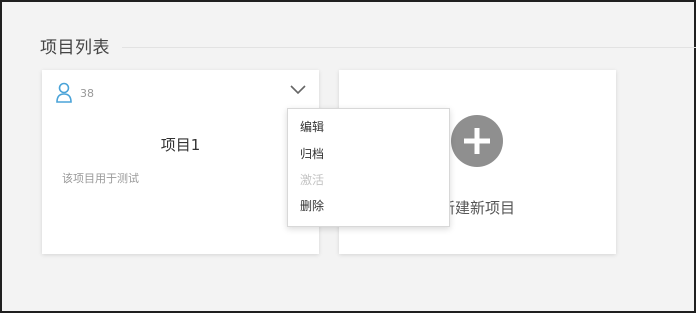 Image resolution: width=696 pixels, height=313 pixels. What do you see at coordinates (100, 178) in the screenshot?
I see `project-description: 该项目用于测试` at bounding box center [100, 178].